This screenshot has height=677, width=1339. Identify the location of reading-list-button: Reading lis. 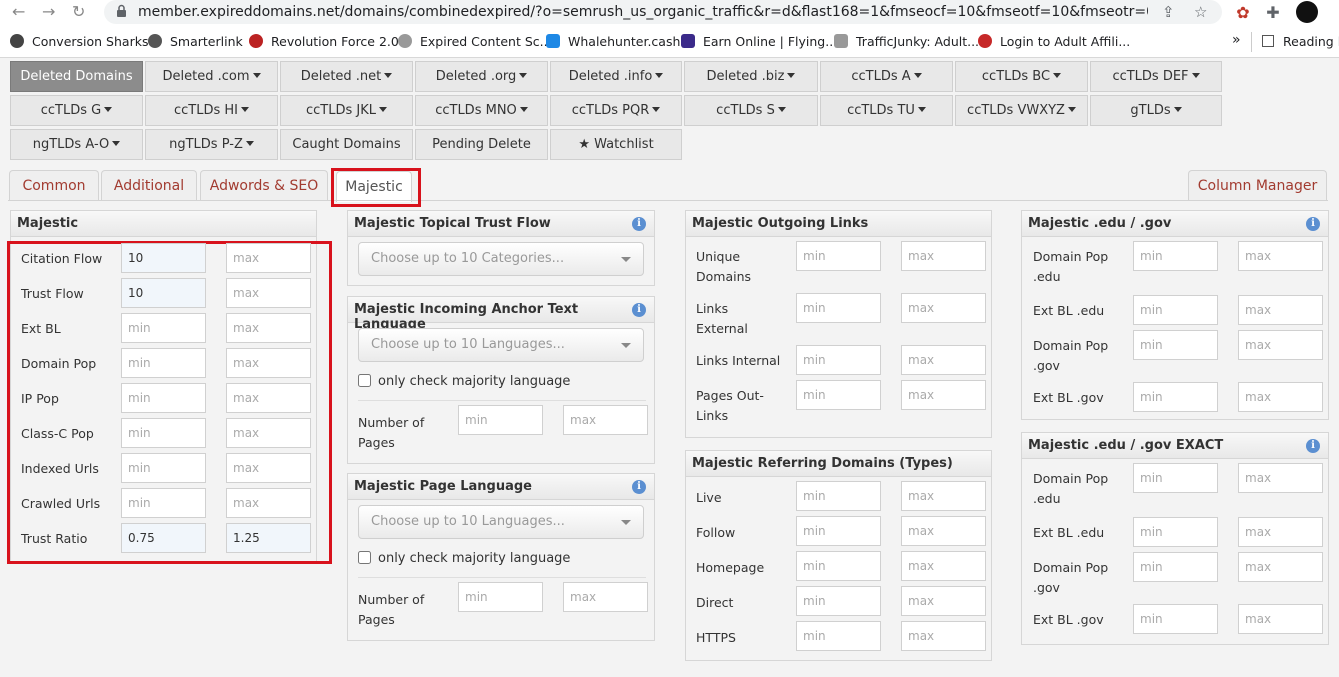
(1300, 41).